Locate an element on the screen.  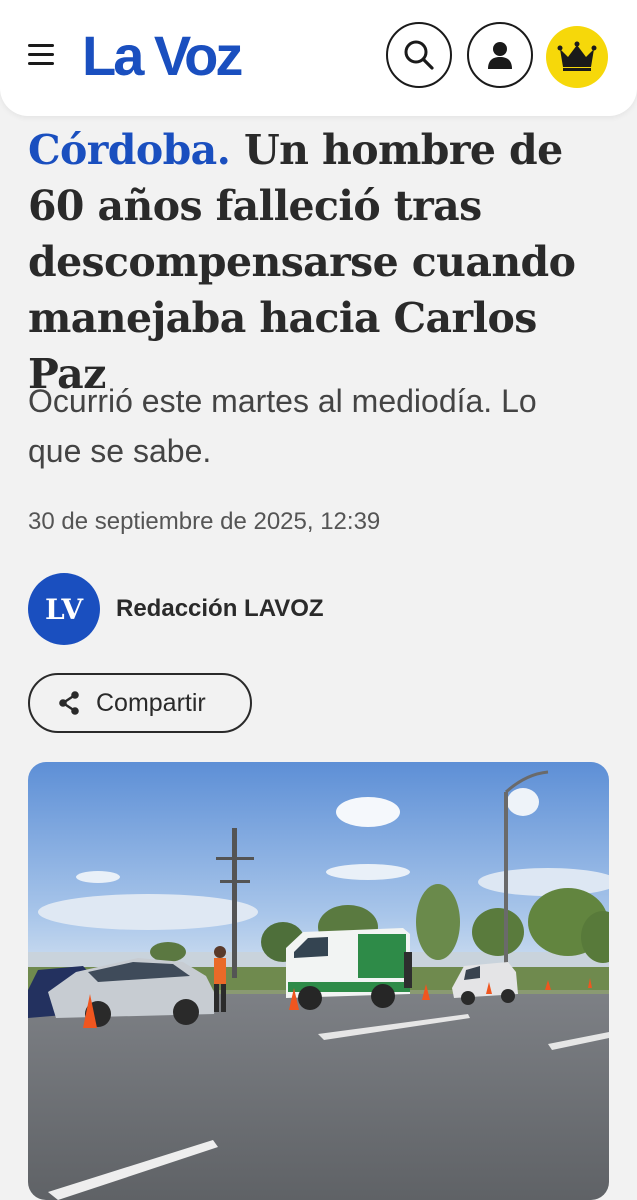
user-button is located at coordinates (500, 55).